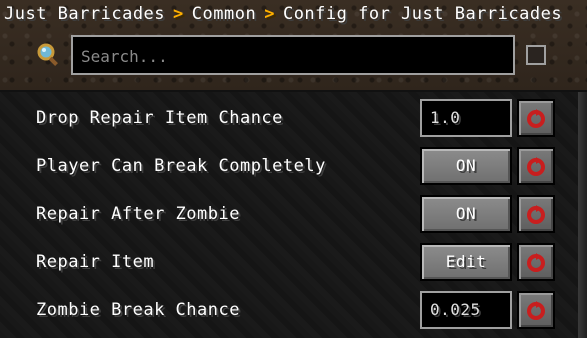 The height and width of the screenshot is (338, 587). What do you see at coordinates (138, 310) in the screenshot?
I see `config-label: Zombie Break Chance` at bounding box center [138, 310].